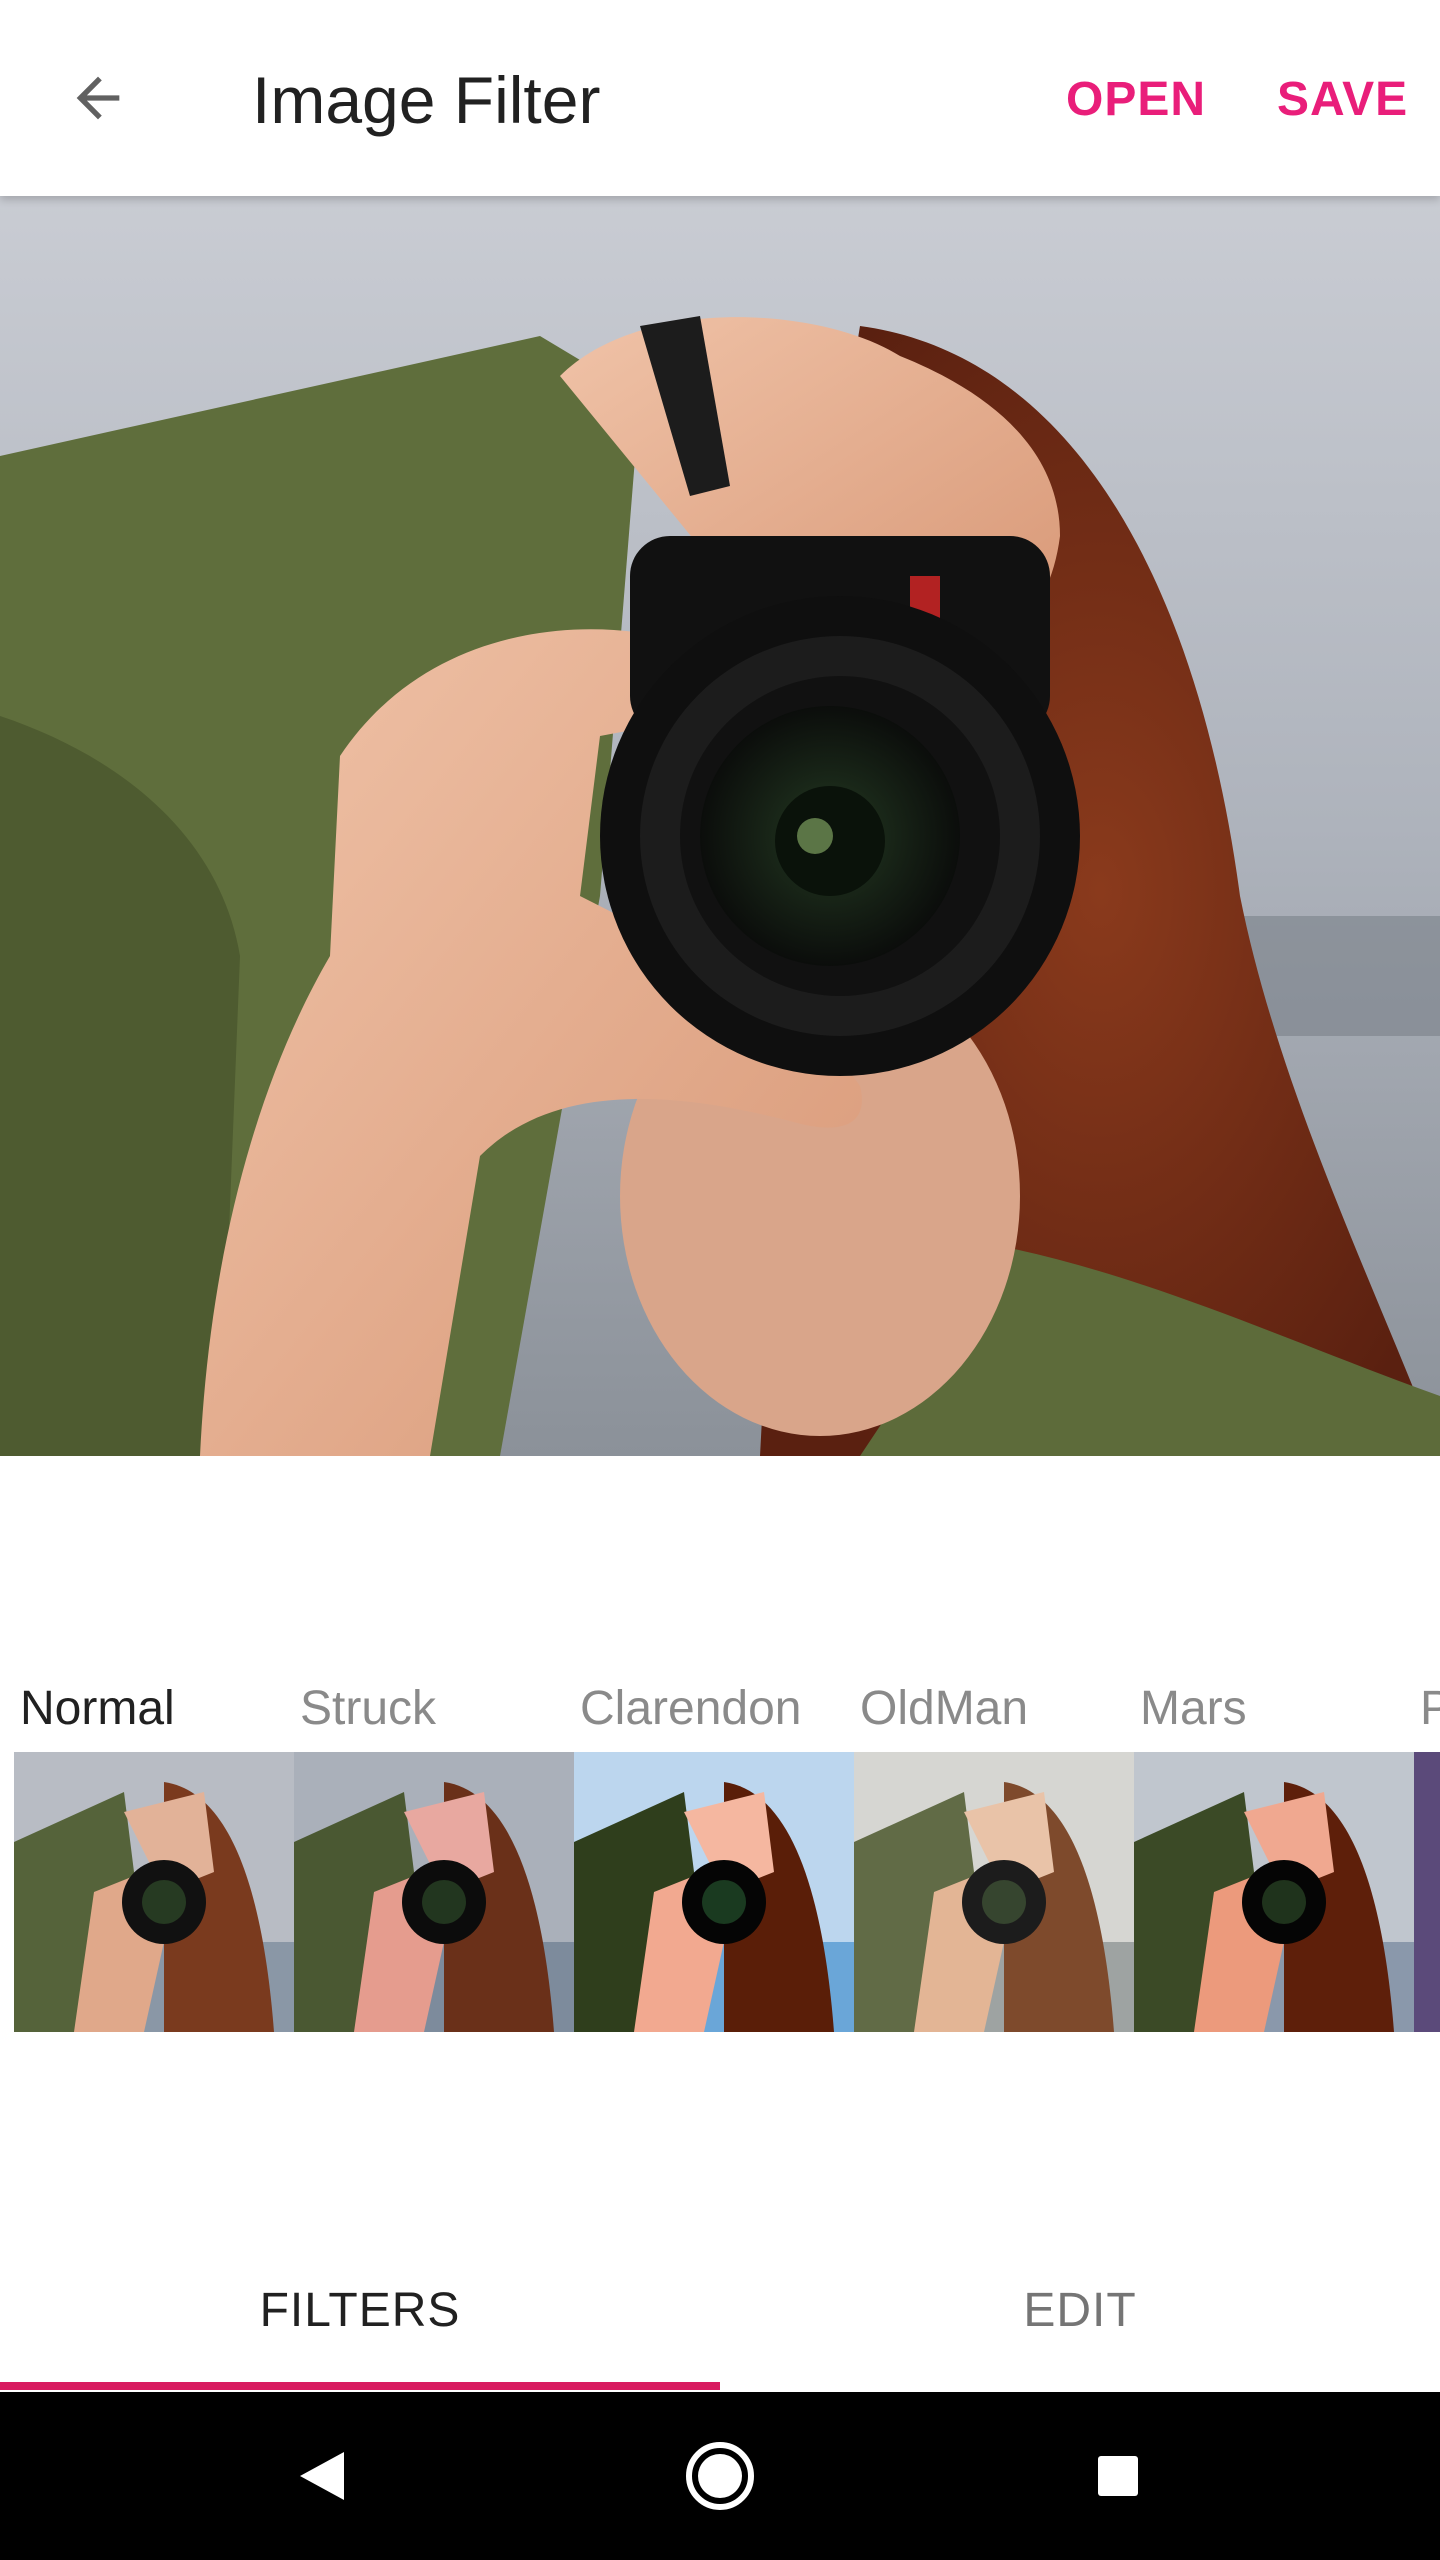 The image size is (1440, 2560). Describe the element at coordinates (691, 1708) in the screenshot. I see `filter-label: Clarendon` at that location.